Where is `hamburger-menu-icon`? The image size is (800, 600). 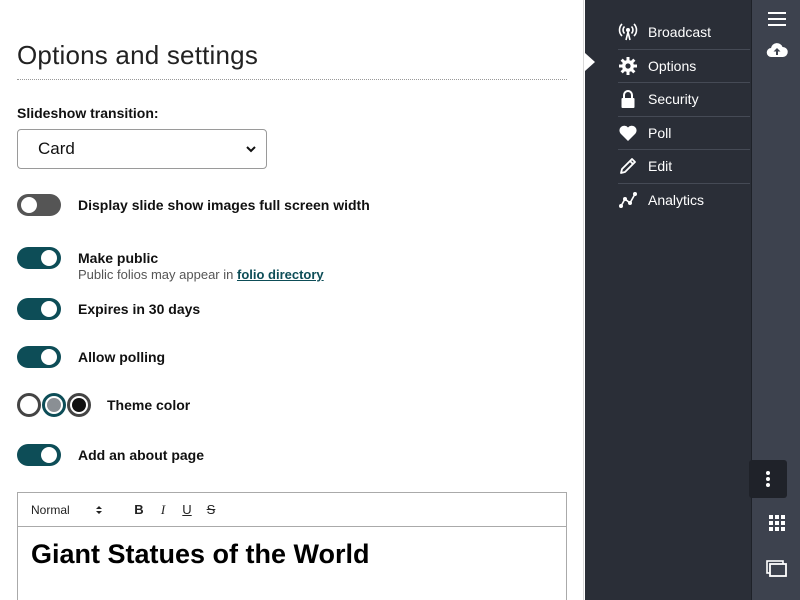
hamburger-menu-icon is located at coordinates (776, 19).